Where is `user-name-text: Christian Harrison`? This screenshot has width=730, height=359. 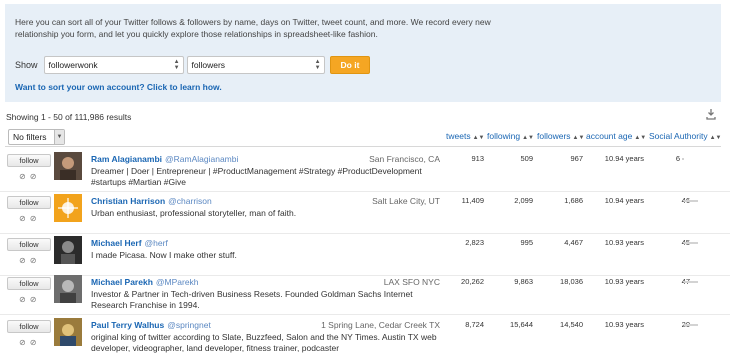 user-name-text: Christian Harrison is located at coordinates (128, 201).